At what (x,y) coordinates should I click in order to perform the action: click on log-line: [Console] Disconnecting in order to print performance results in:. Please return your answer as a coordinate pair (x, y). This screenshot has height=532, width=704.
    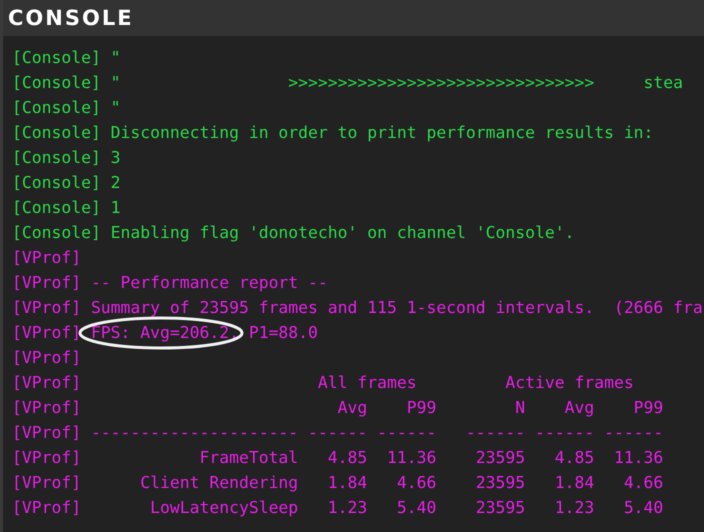
    Looking at the image, I should click on (333, 132).